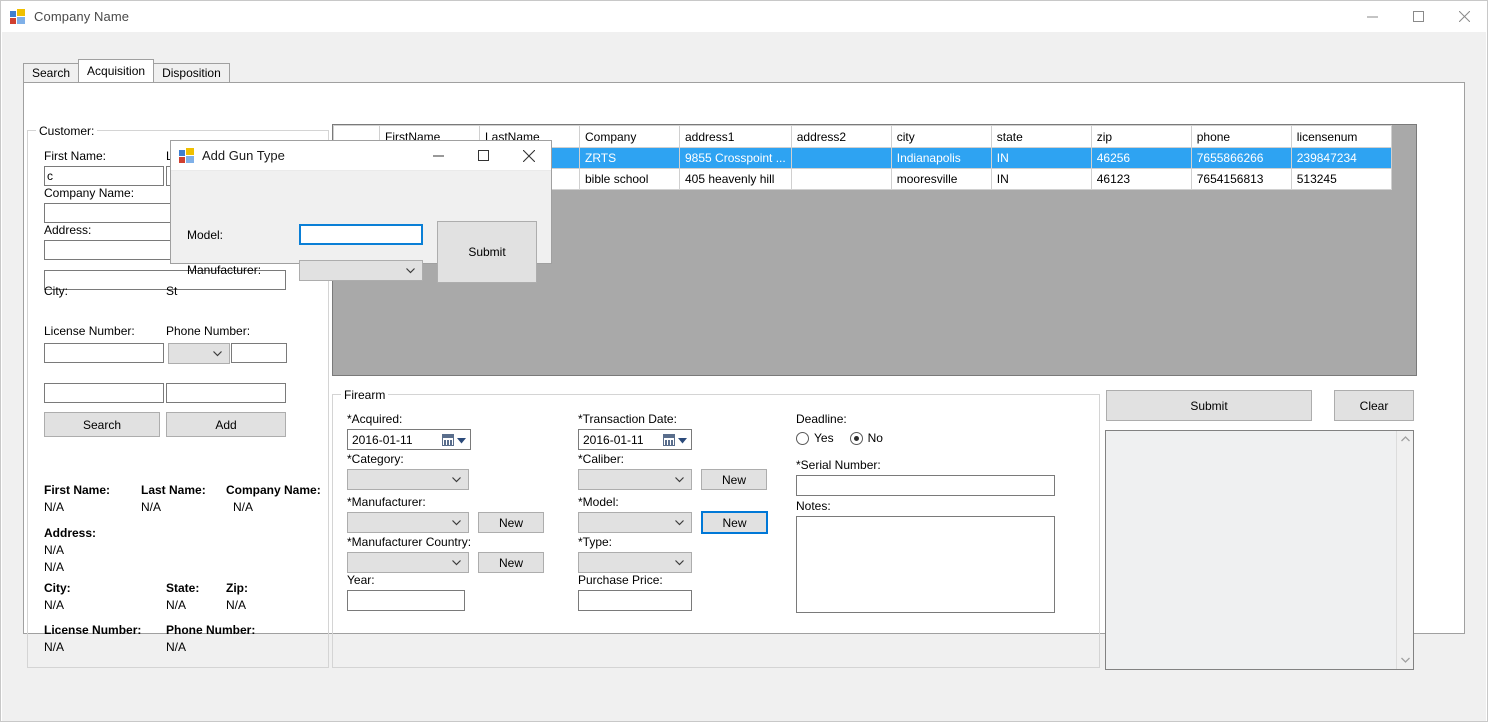  I want to click on firearm-notes-textarea, so click(925, 564).